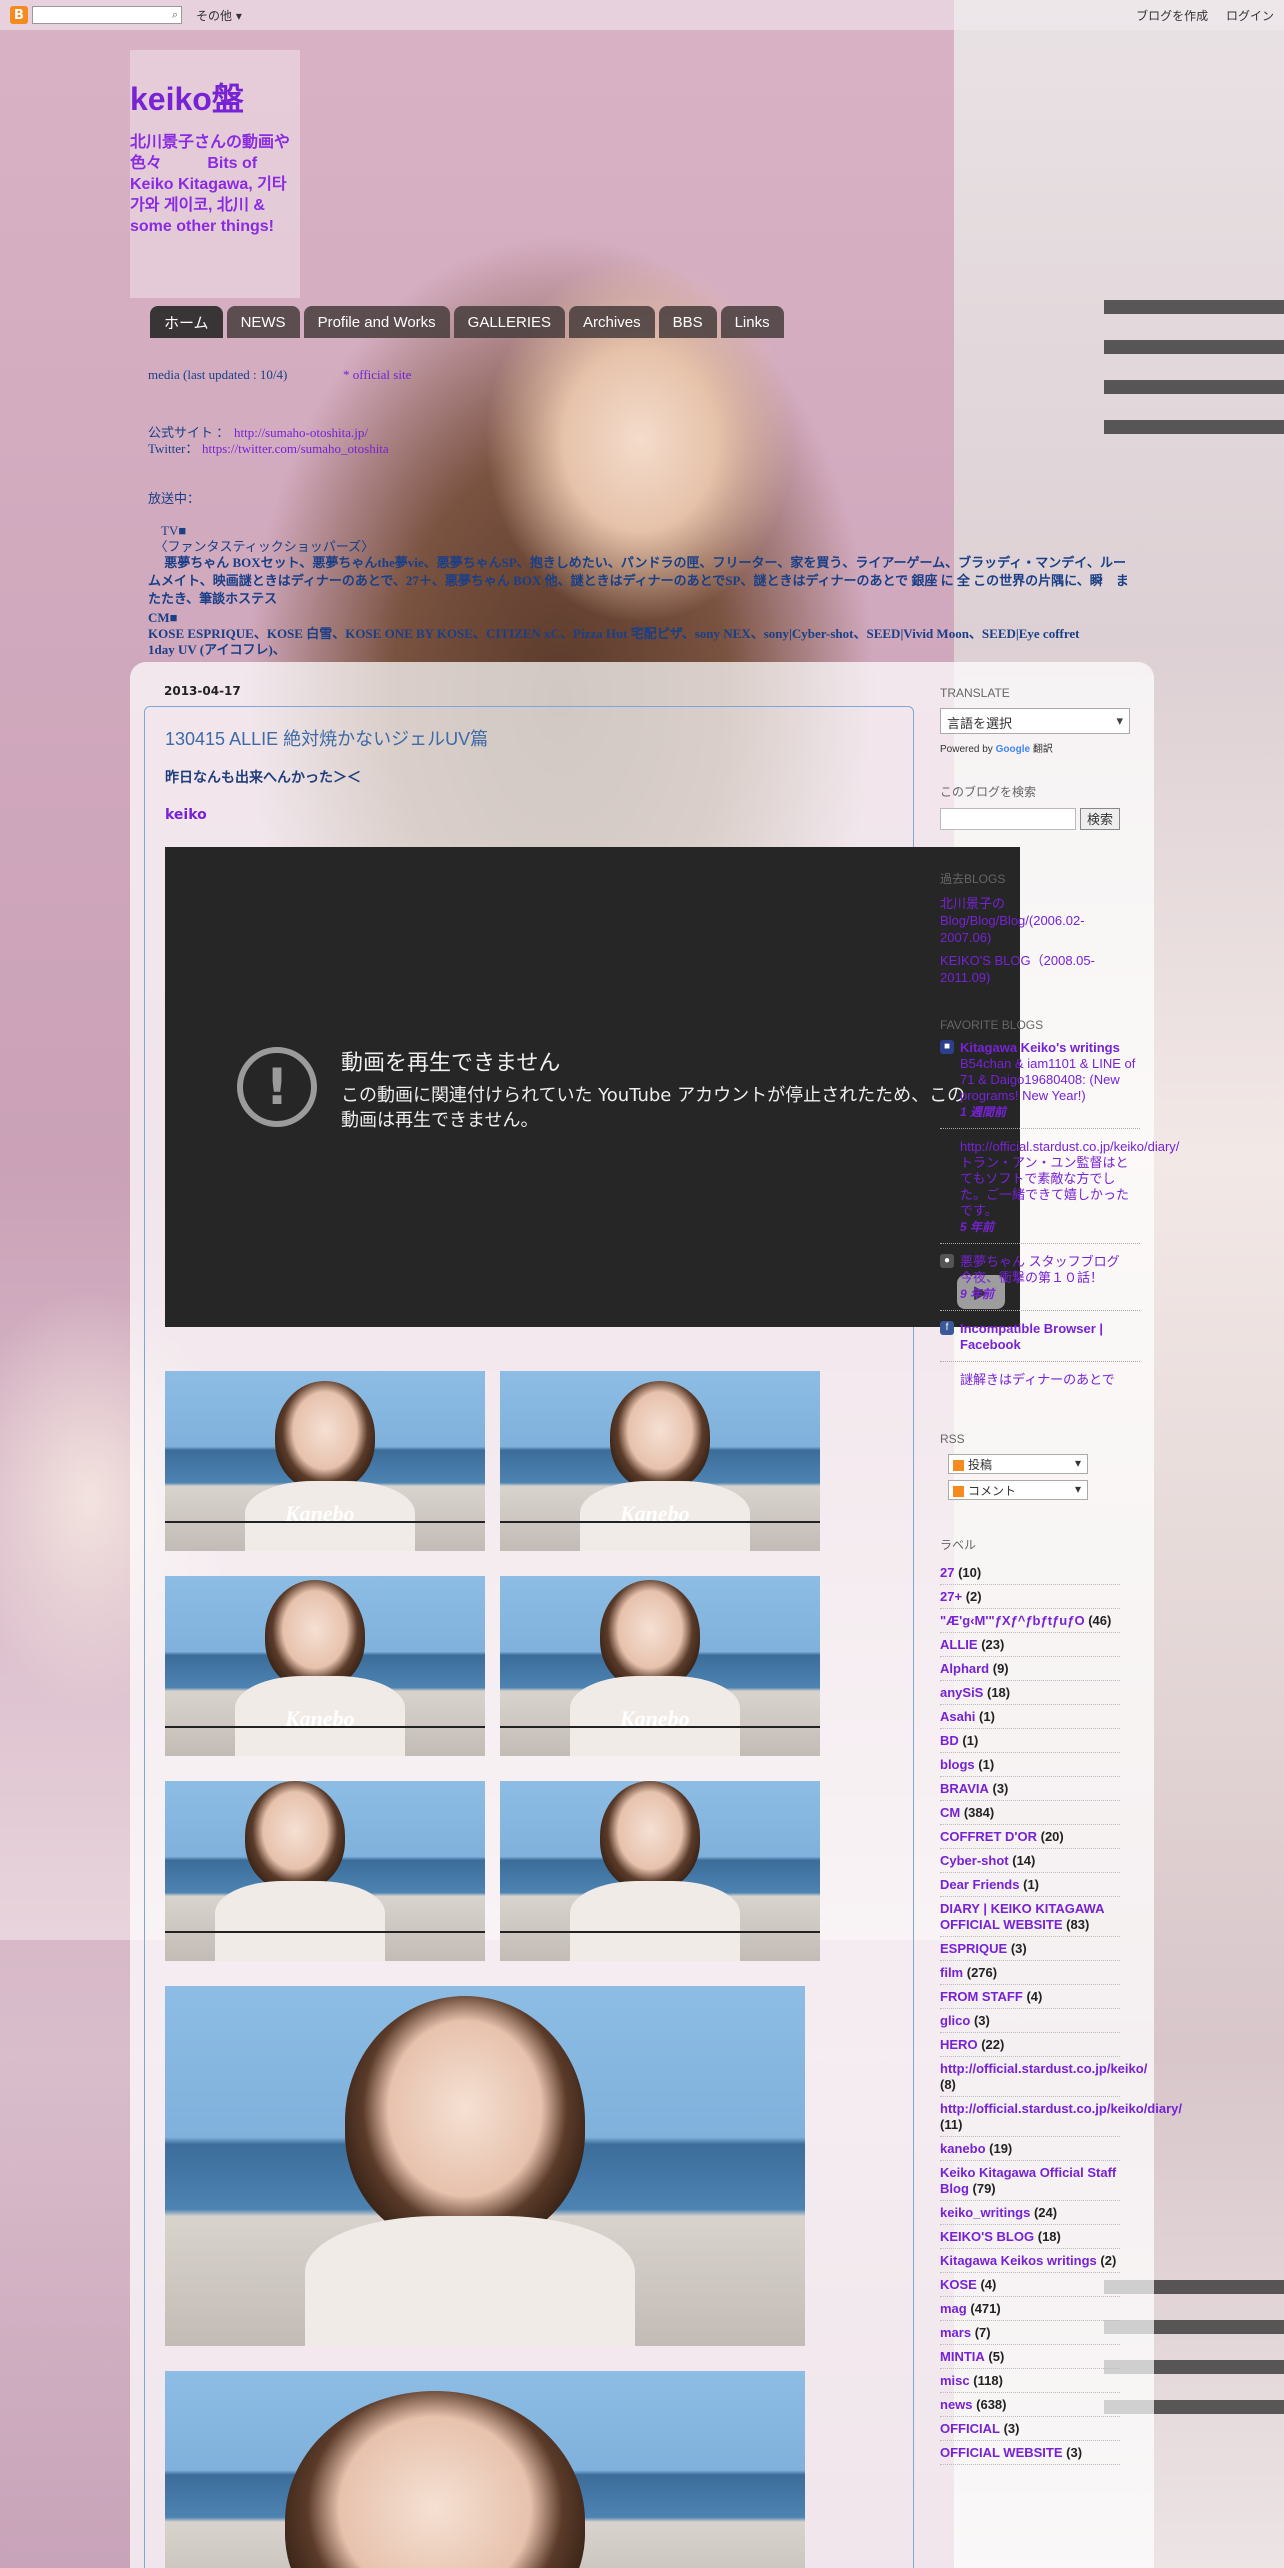 The height and width of the screenshot is (2568, 1284). I want to click on post-title: 130415 ALLIE 絶対焼かないジェルUV篇, so click(326, 738).